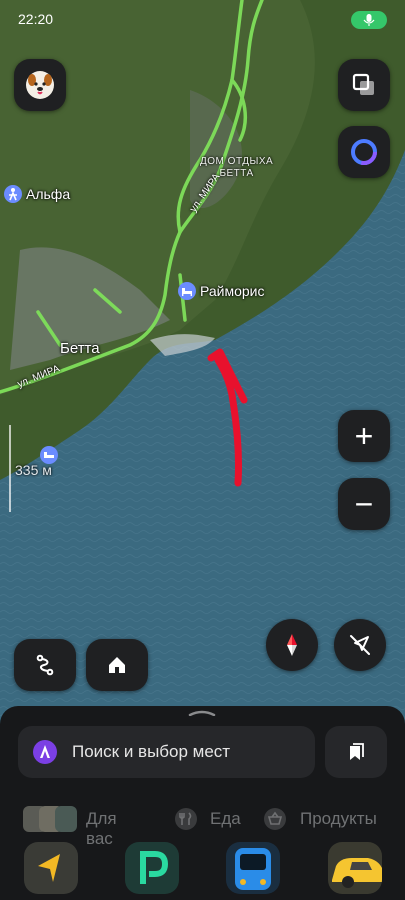 The image size is (405, 900). I want to click on search-placeholder: Поиск и выбор мест, so click(151, 751).